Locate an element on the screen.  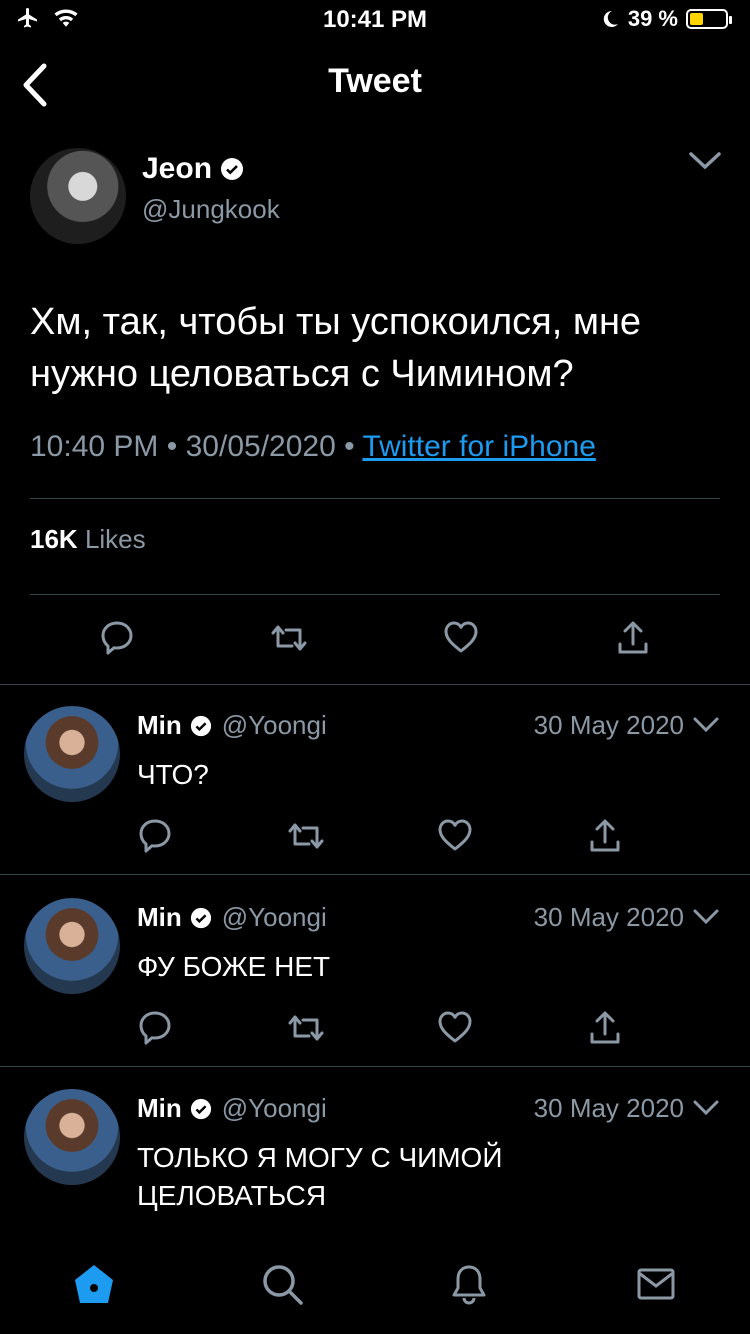
home-icon is located at coordinates (94, 1284).